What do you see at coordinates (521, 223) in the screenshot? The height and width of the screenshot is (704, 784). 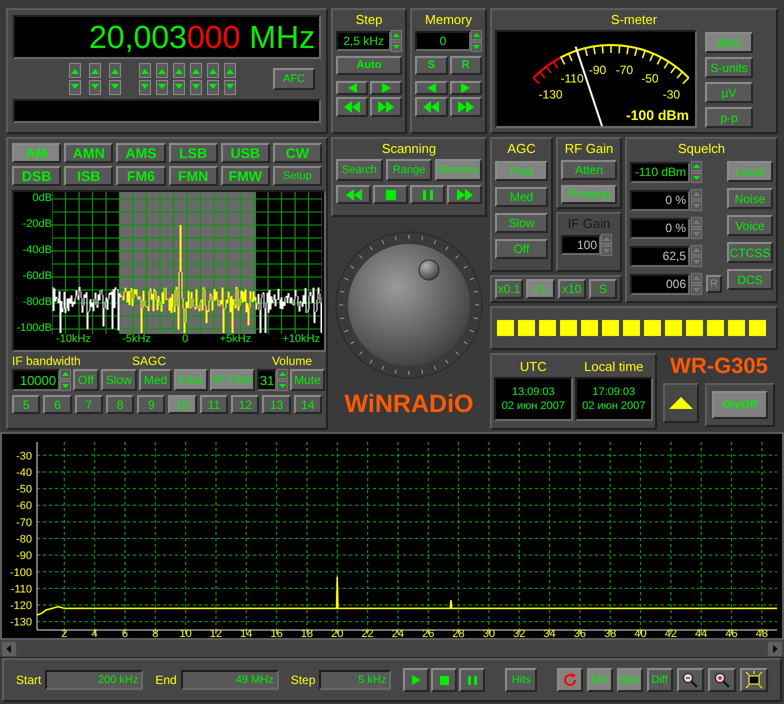 I see `agc-button: Slow` at bounding box center [521, 223].